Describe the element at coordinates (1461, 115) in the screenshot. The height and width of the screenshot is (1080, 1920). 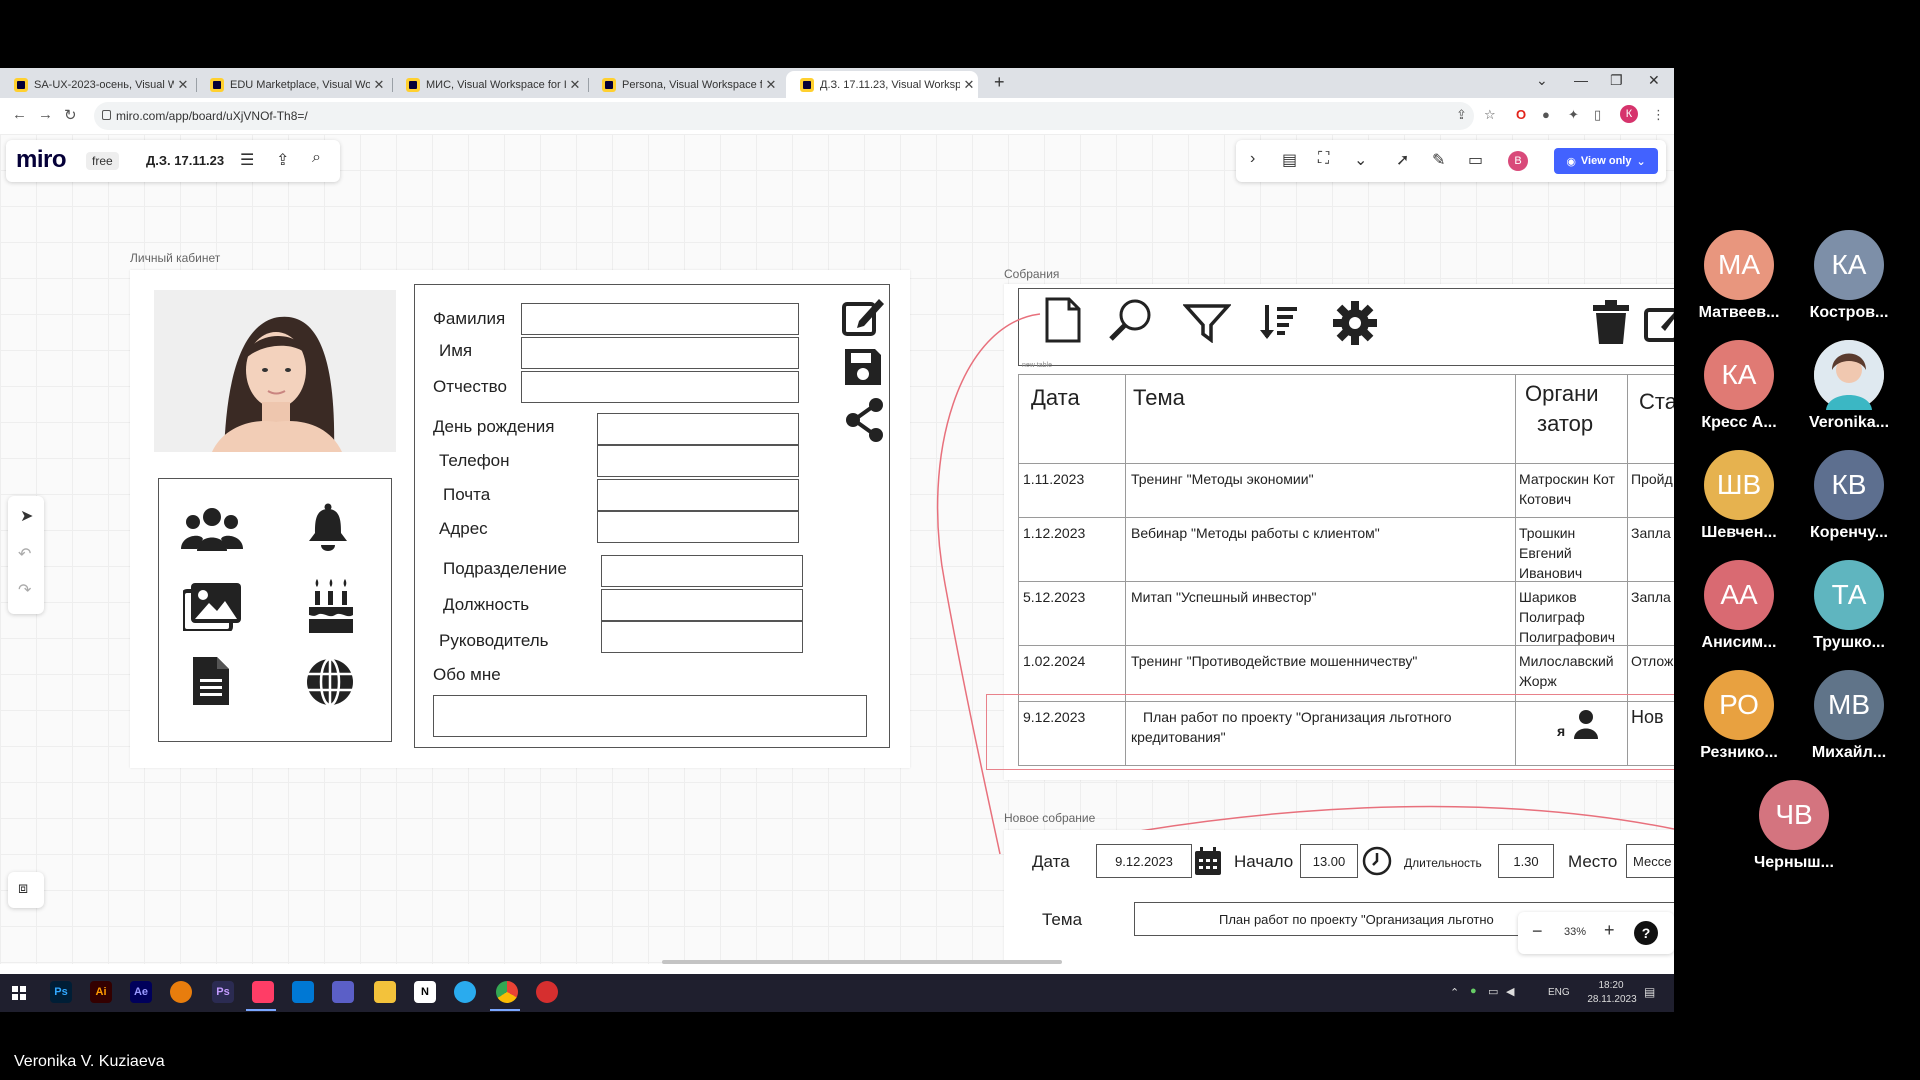
I see `share-icon: ⇪` at that location.